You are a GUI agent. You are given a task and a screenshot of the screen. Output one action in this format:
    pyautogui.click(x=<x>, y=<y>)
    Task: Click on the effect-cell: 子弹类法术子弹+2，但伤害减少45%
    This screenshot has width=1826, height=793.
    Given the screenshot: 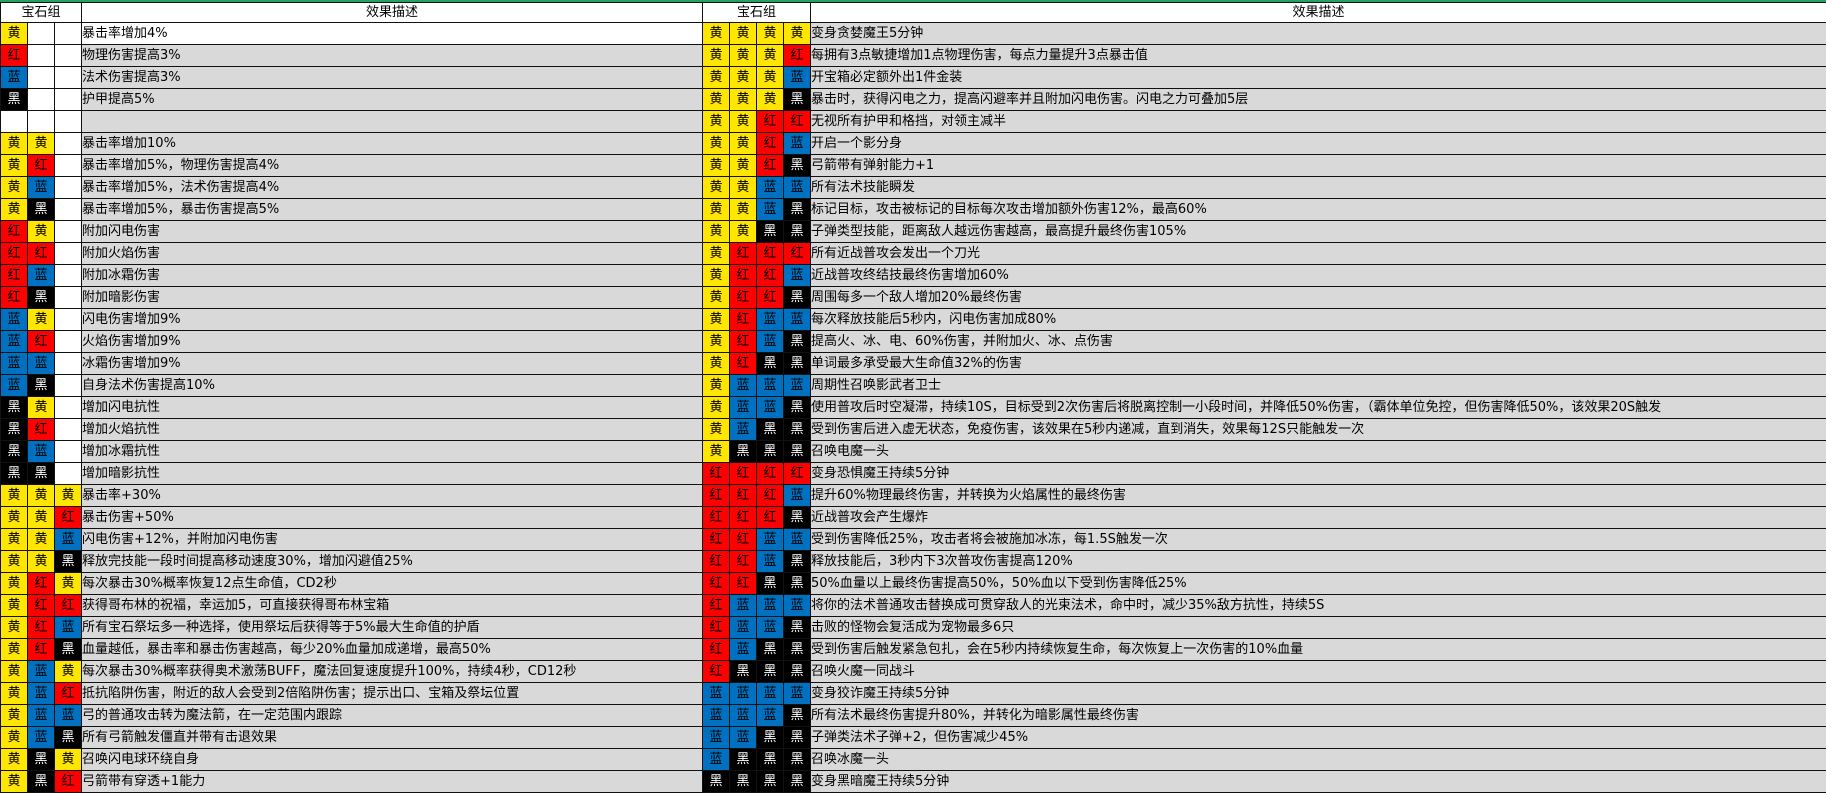 What is the action you would take?
    pyautogui.click(x=1318, y=737)
    